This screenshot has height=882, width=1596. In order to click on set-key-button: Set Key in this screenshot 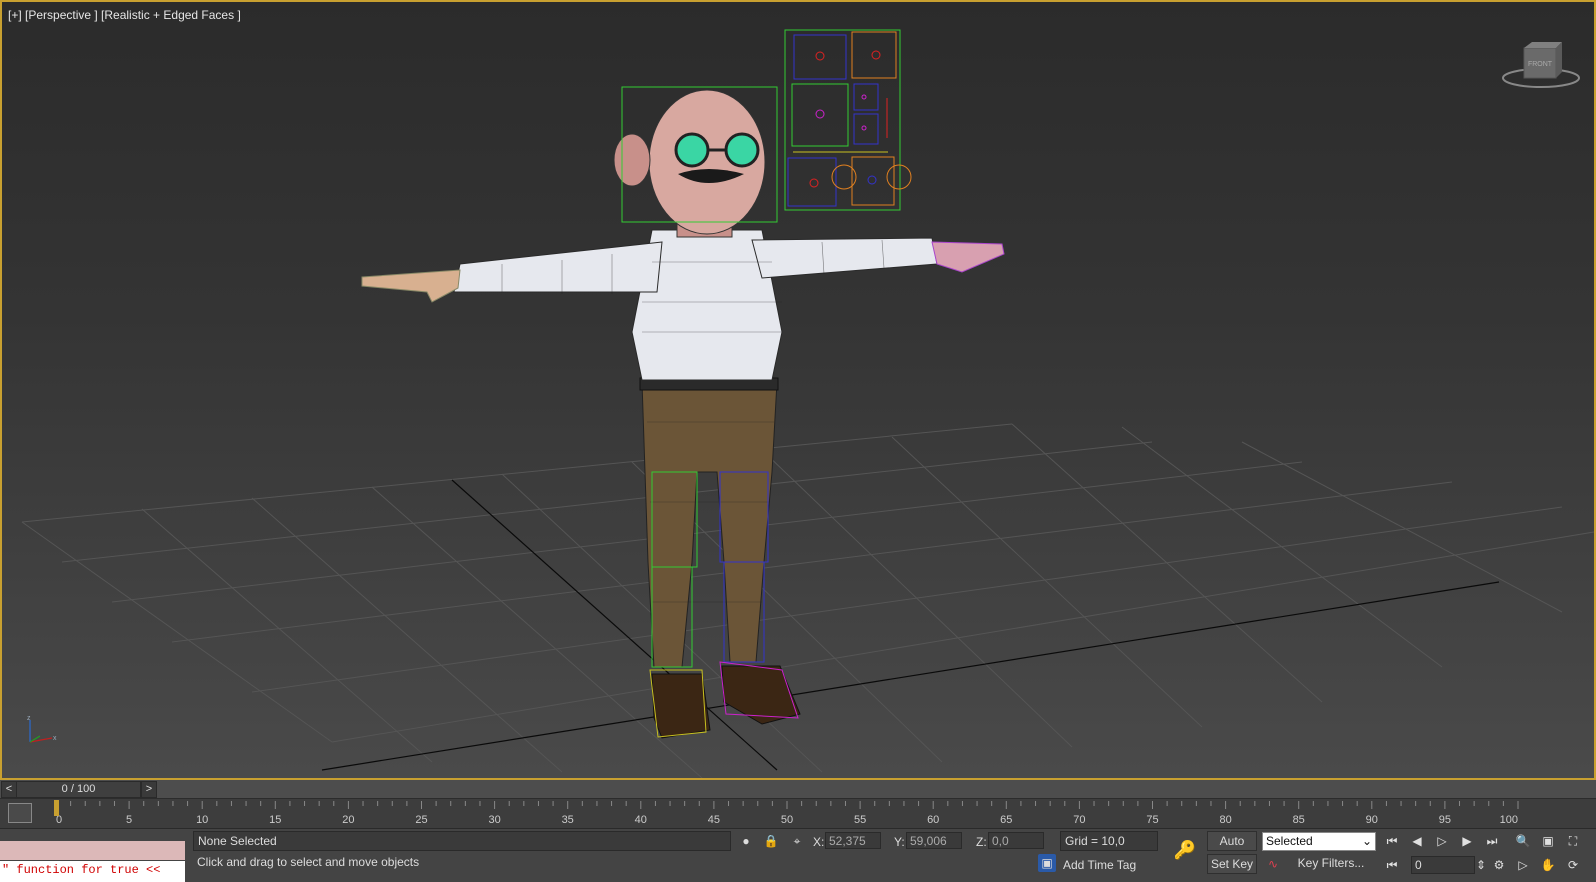, I will do `click(1232, 864)`.